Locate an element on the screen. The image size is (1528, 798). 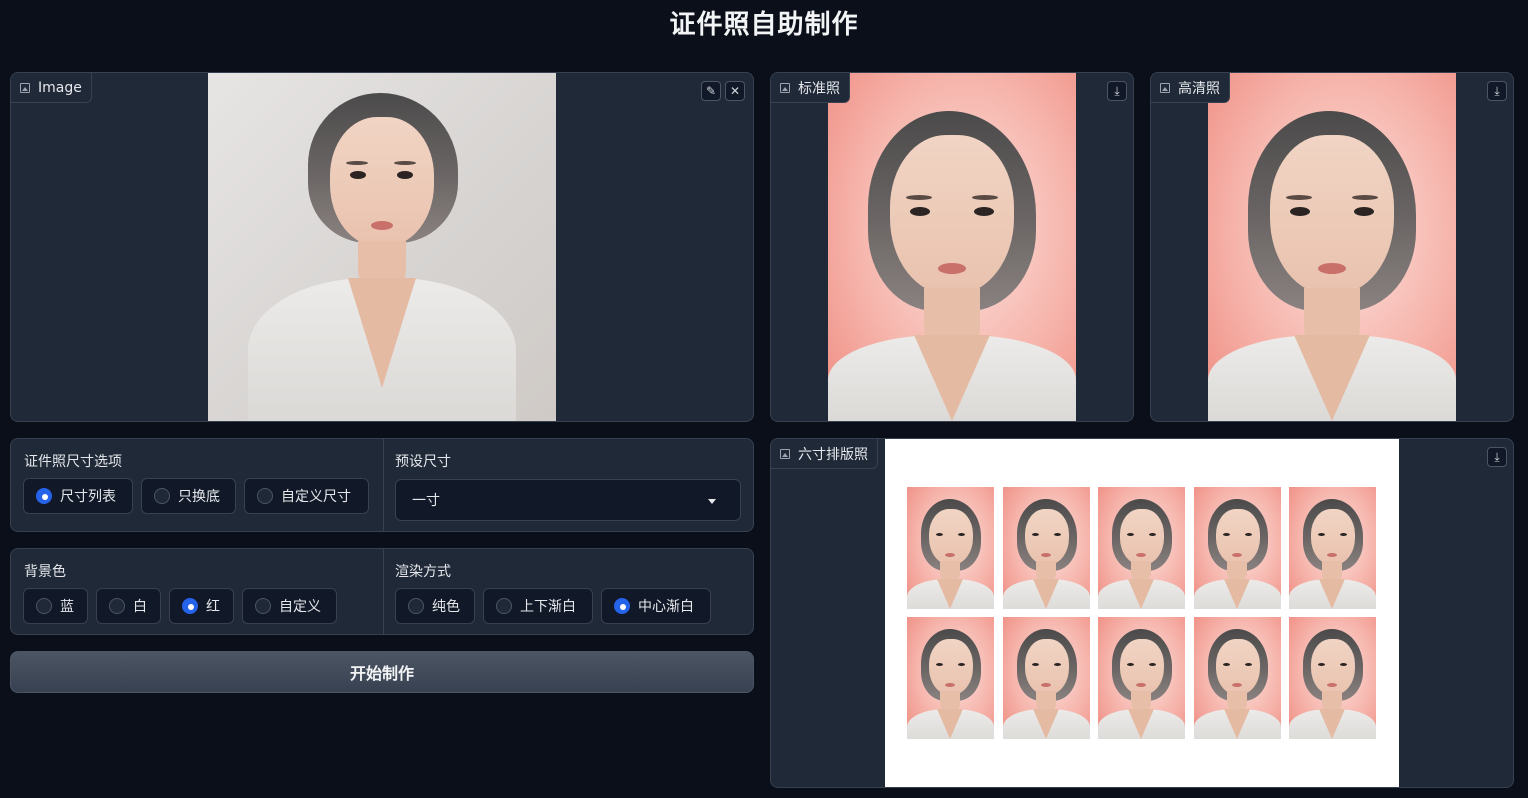
bg-color-radio-0: 蓝 is located at coordinates (55, 606).